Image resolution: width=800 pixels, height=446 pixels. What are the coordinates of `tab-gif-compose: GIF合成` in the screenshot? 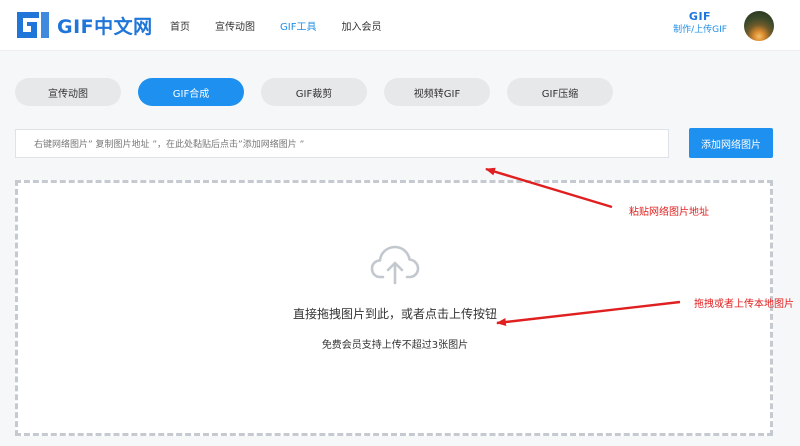 It's located at (191, 92).